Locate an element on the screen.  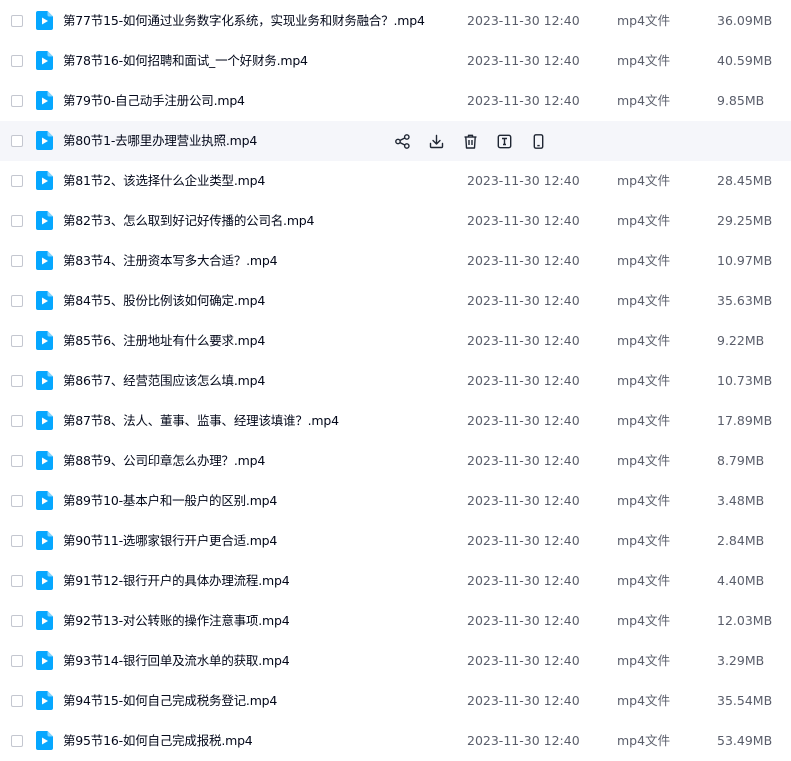
file-size: 17.89MB is located at coordinates (745, 420).